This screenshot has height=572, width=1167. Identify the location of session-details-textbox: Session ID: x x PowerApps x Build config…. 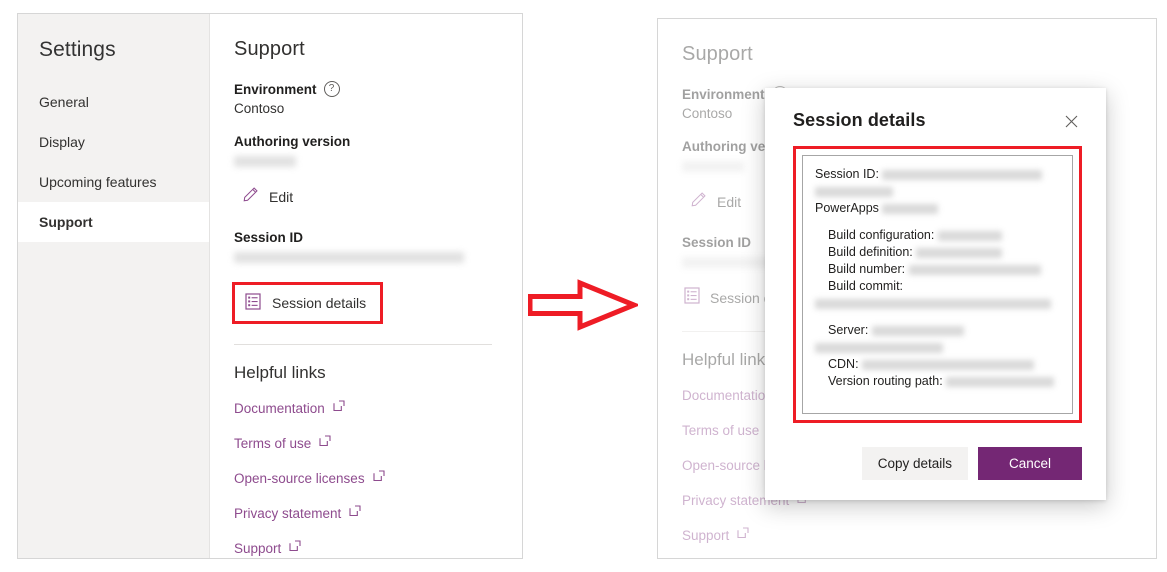
(937, 284).